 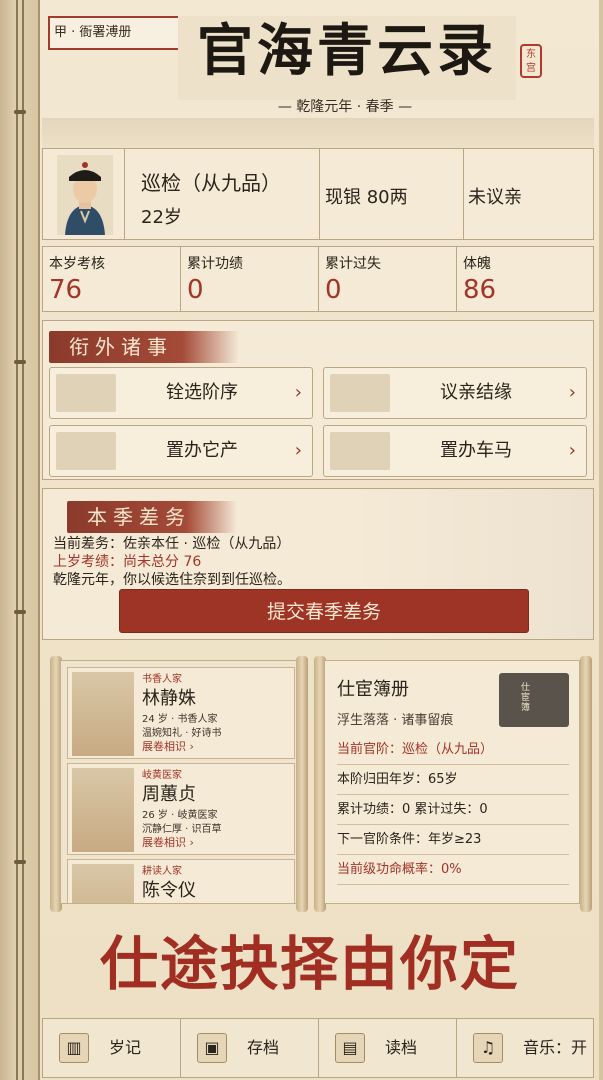 I want to click on stat-annual-review: 本岁考核 76, so click(x=112, y=279).